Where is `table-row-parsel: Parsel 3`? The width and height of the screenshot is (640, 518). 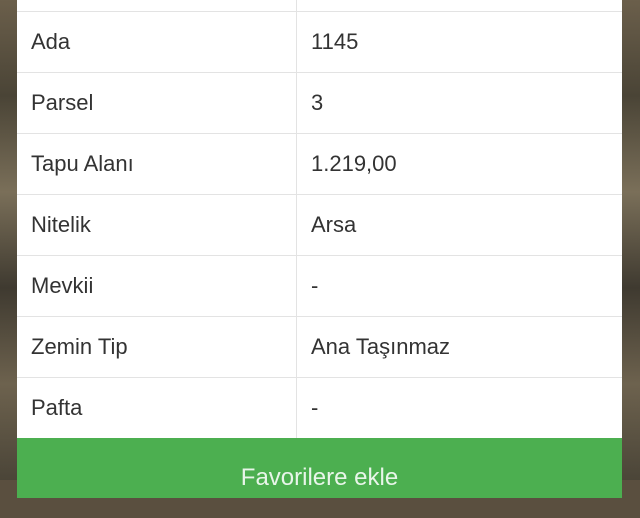 table-row-parsel: Parsel 3 is located at coordinates (319, 103).